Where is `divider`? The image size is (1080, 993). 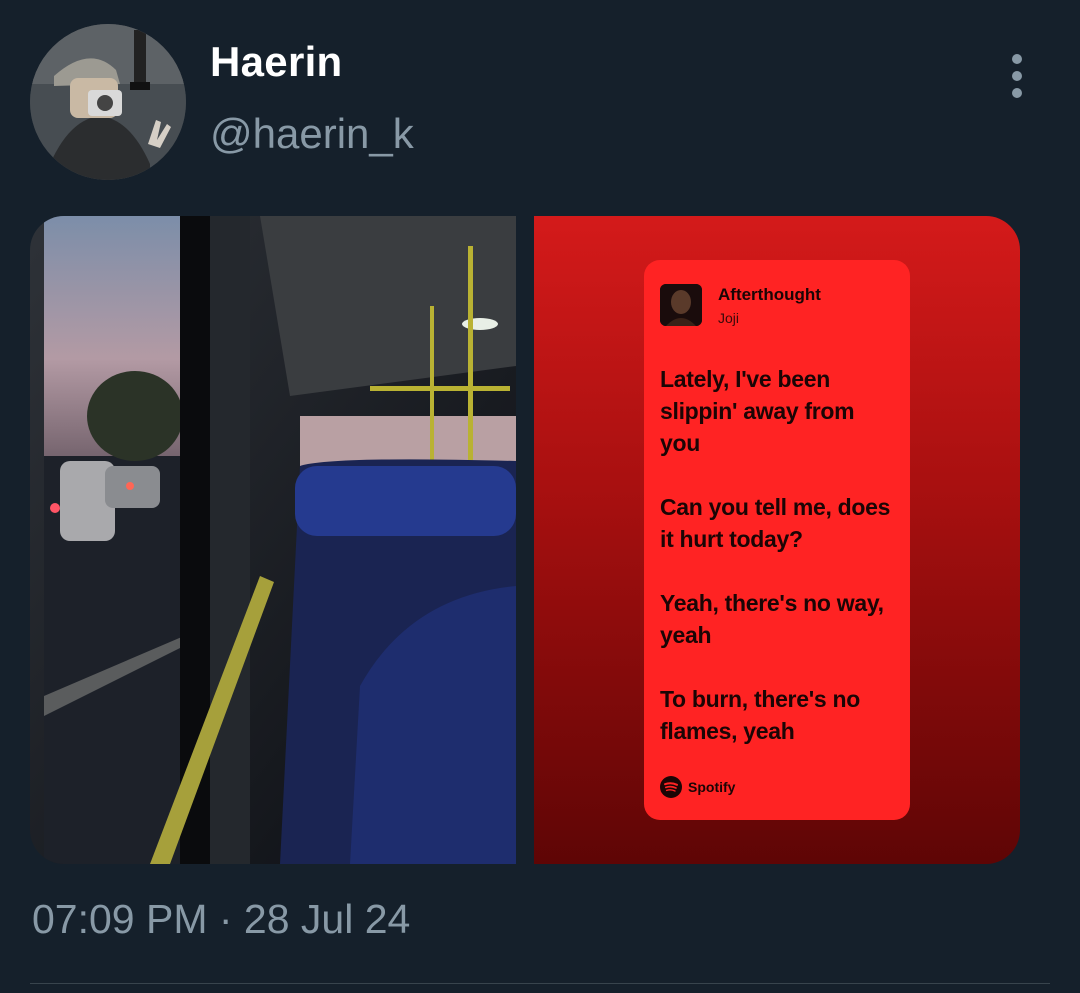
divider is located at coordinates (540, 983).